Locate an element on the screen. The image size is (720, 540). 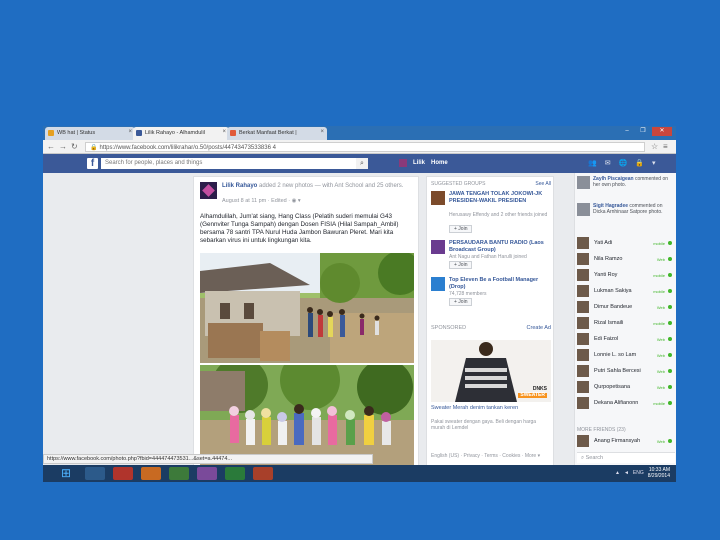
close-window-button: ✕ is located at coordinates (662, 131).